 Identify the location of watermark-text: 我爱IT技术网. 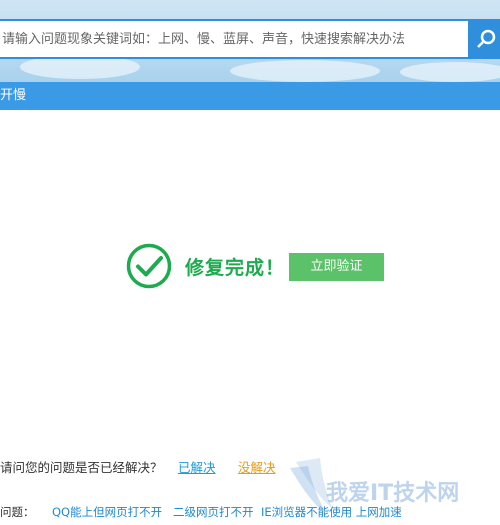
(392, 493).